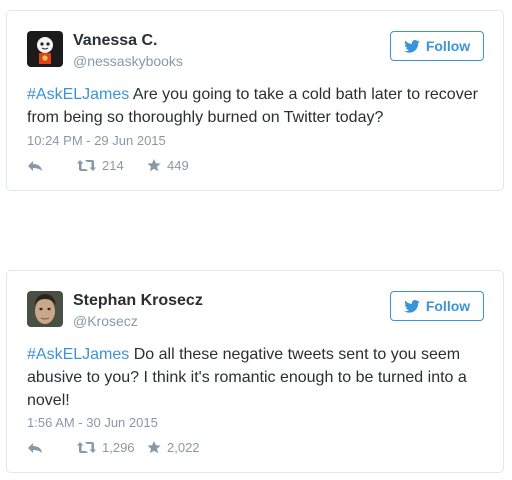 Image resolution: width=512 pixels, height=480 pixels. Describe the element at coordinates (183, 447) in the screenshot. I see `favorite-count: 2,022` at that location.